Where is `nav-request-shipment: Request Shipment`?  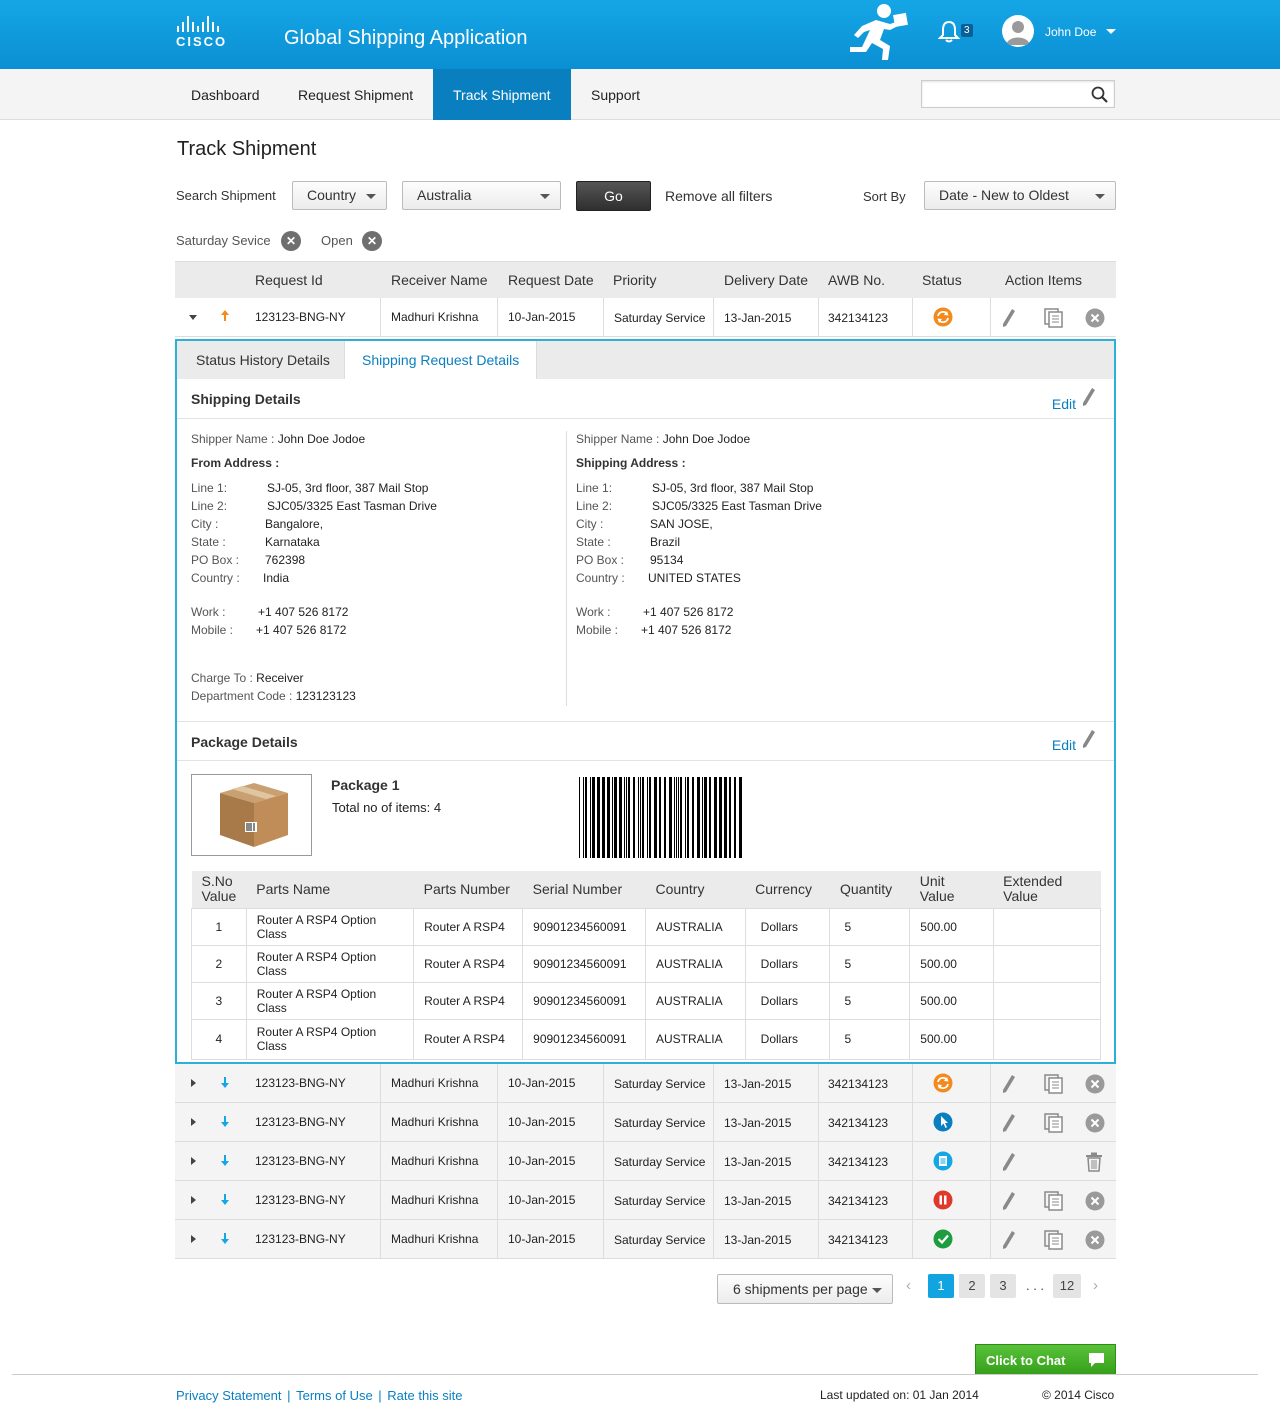
nav-request-shipment: Request Shipment is located at coordinates (355, 94).